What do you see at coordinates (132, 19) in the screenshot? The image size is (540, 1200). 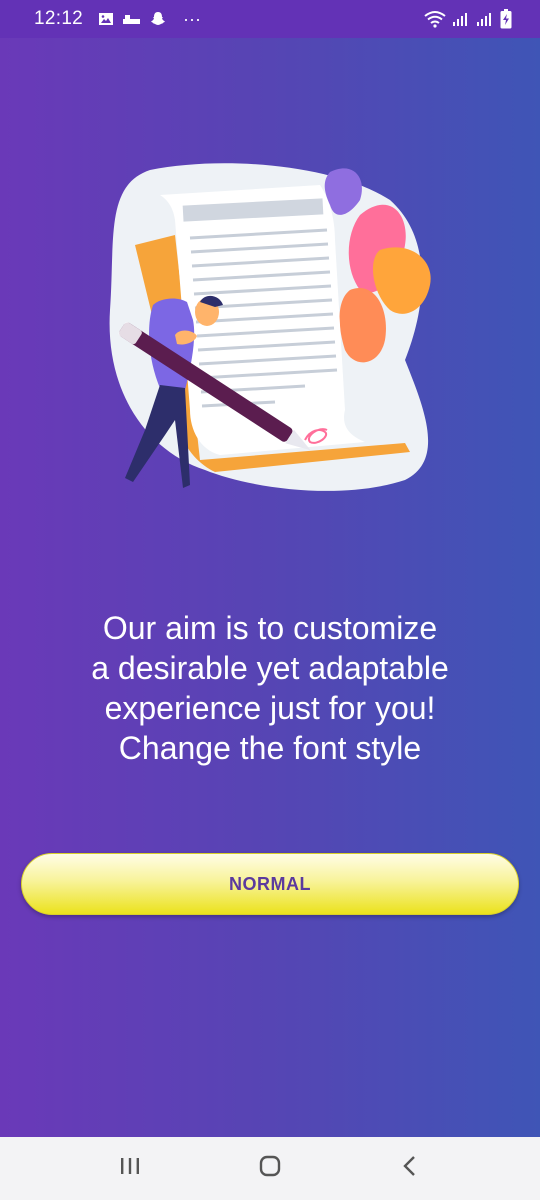 I see `sim-icon` at bounding box center [132, 19].